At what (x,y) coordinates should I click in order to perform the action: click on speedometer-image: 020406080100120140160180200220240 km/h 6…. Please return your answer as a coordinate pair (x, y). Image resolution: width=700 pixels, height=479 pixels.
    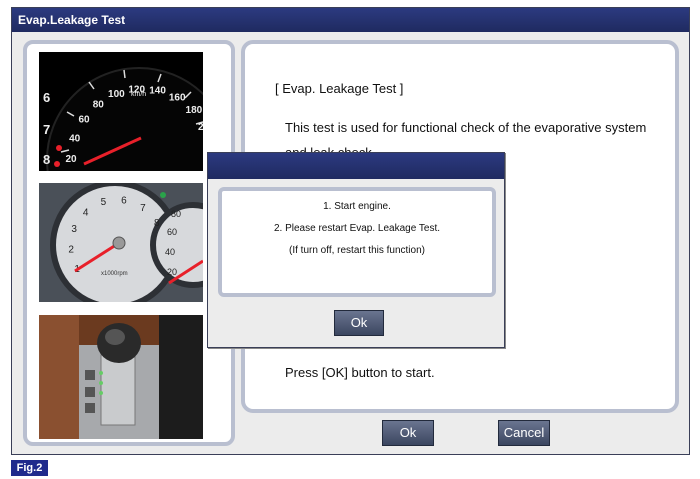
    Looking at the image, I should click on (121, 111).